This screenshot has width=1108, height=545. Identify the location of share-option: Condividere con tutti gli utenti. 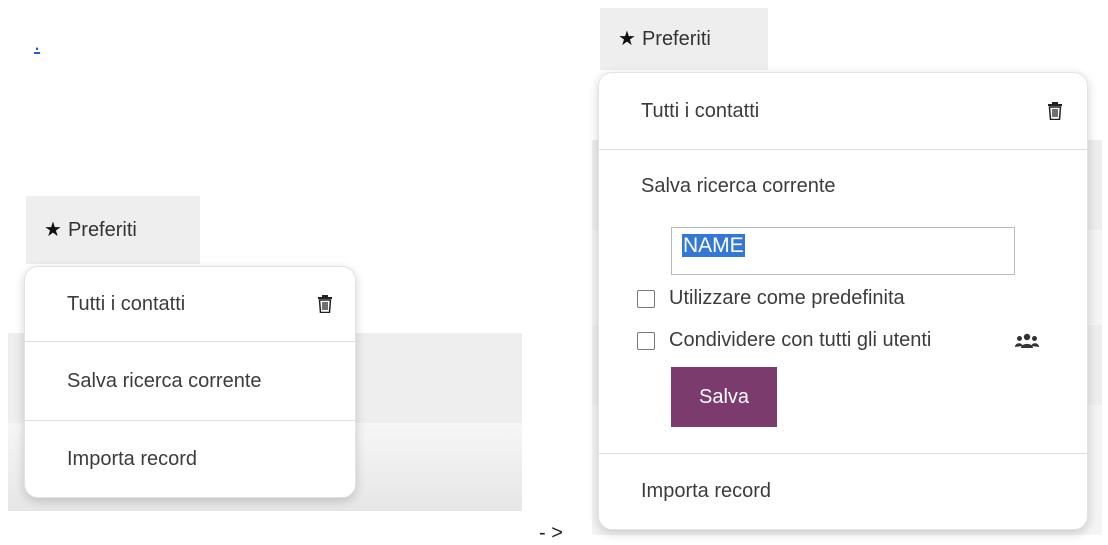
(784, 340).